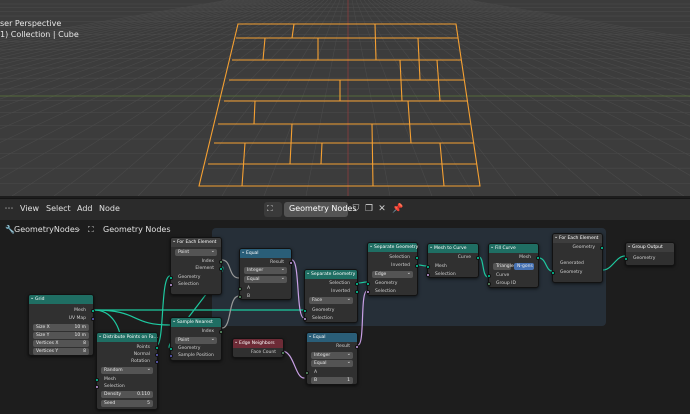  I want to click on node-compare-equal: Equal Result Integer Equal A B, so click(265, 274).